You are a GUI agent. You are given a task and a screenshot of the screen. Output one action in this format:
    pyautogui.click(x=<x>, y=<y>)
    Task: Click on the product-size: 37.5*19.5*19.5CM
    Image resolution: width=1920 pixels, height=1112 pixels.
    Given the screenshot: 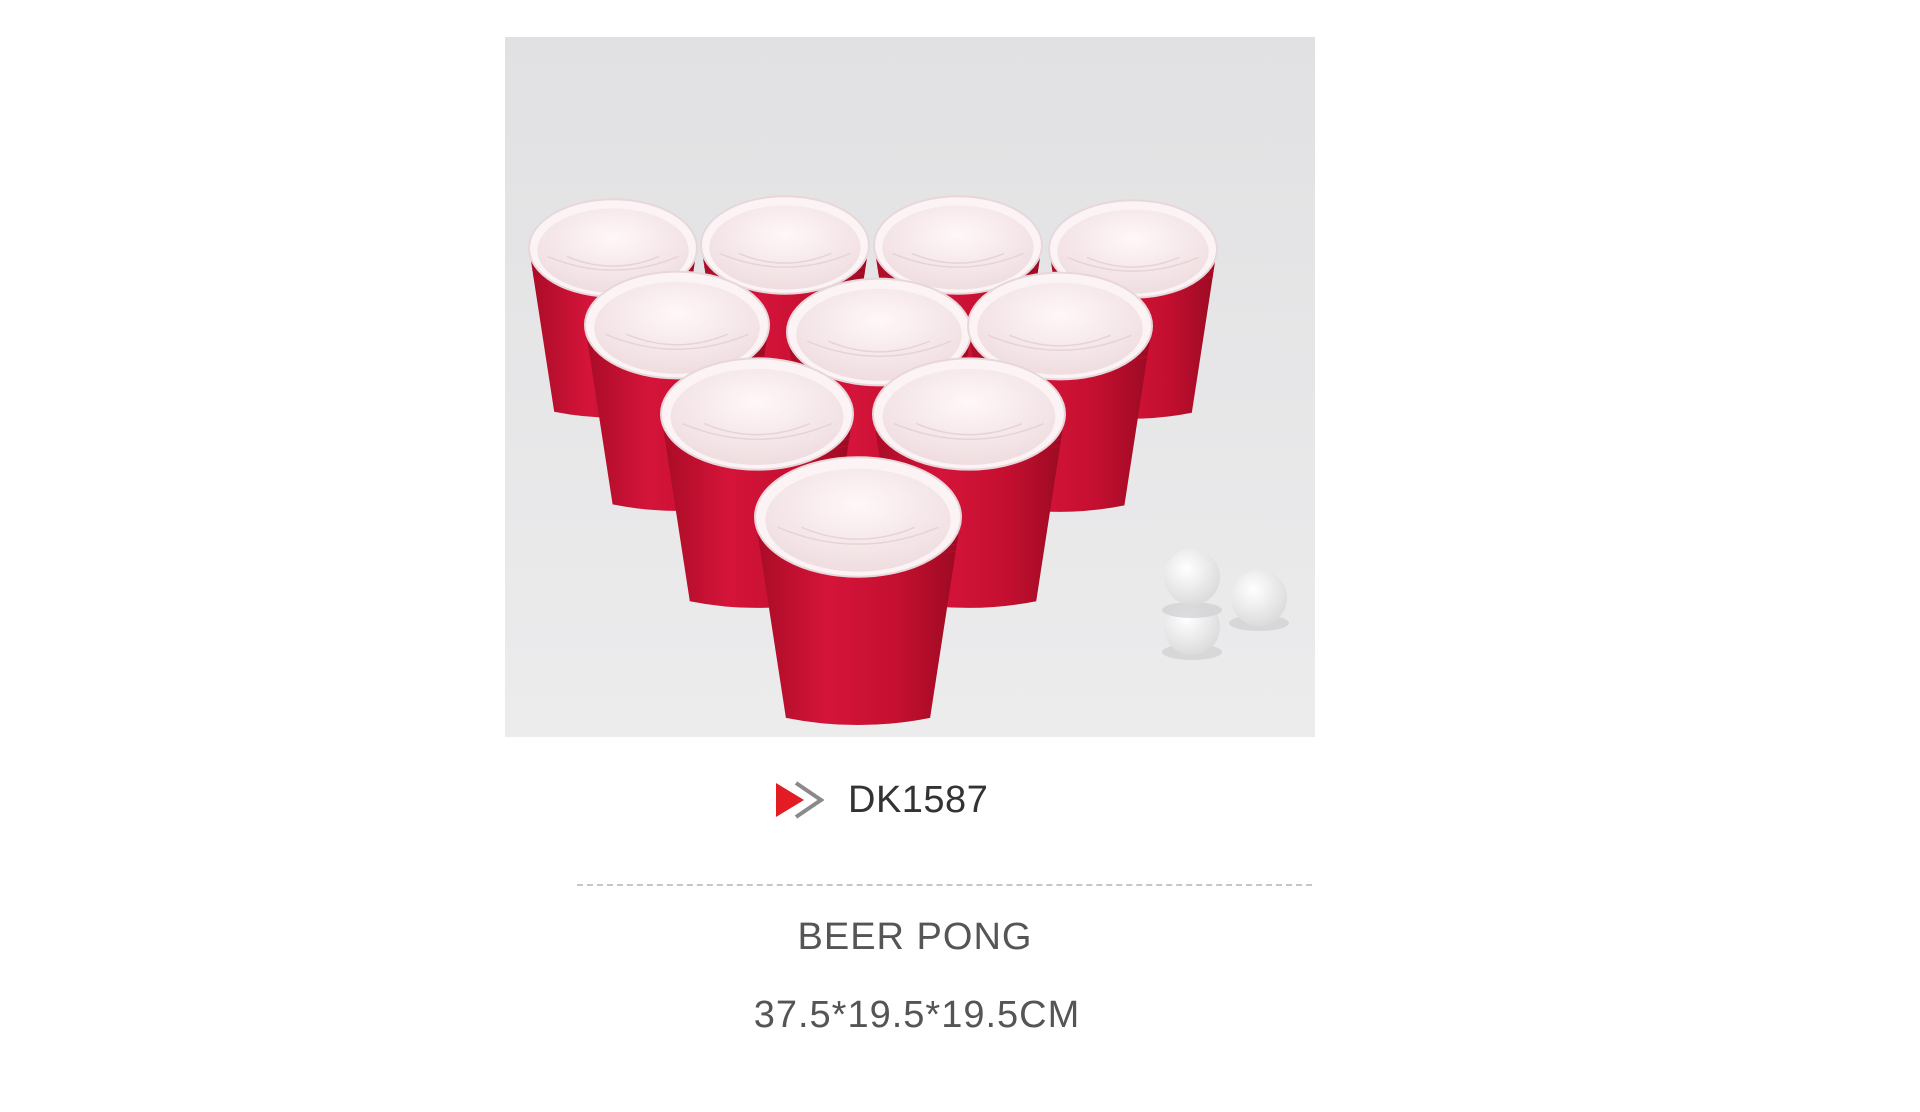 What is the action you would take?
    pyautogui.click(x=917, y=1015)
    